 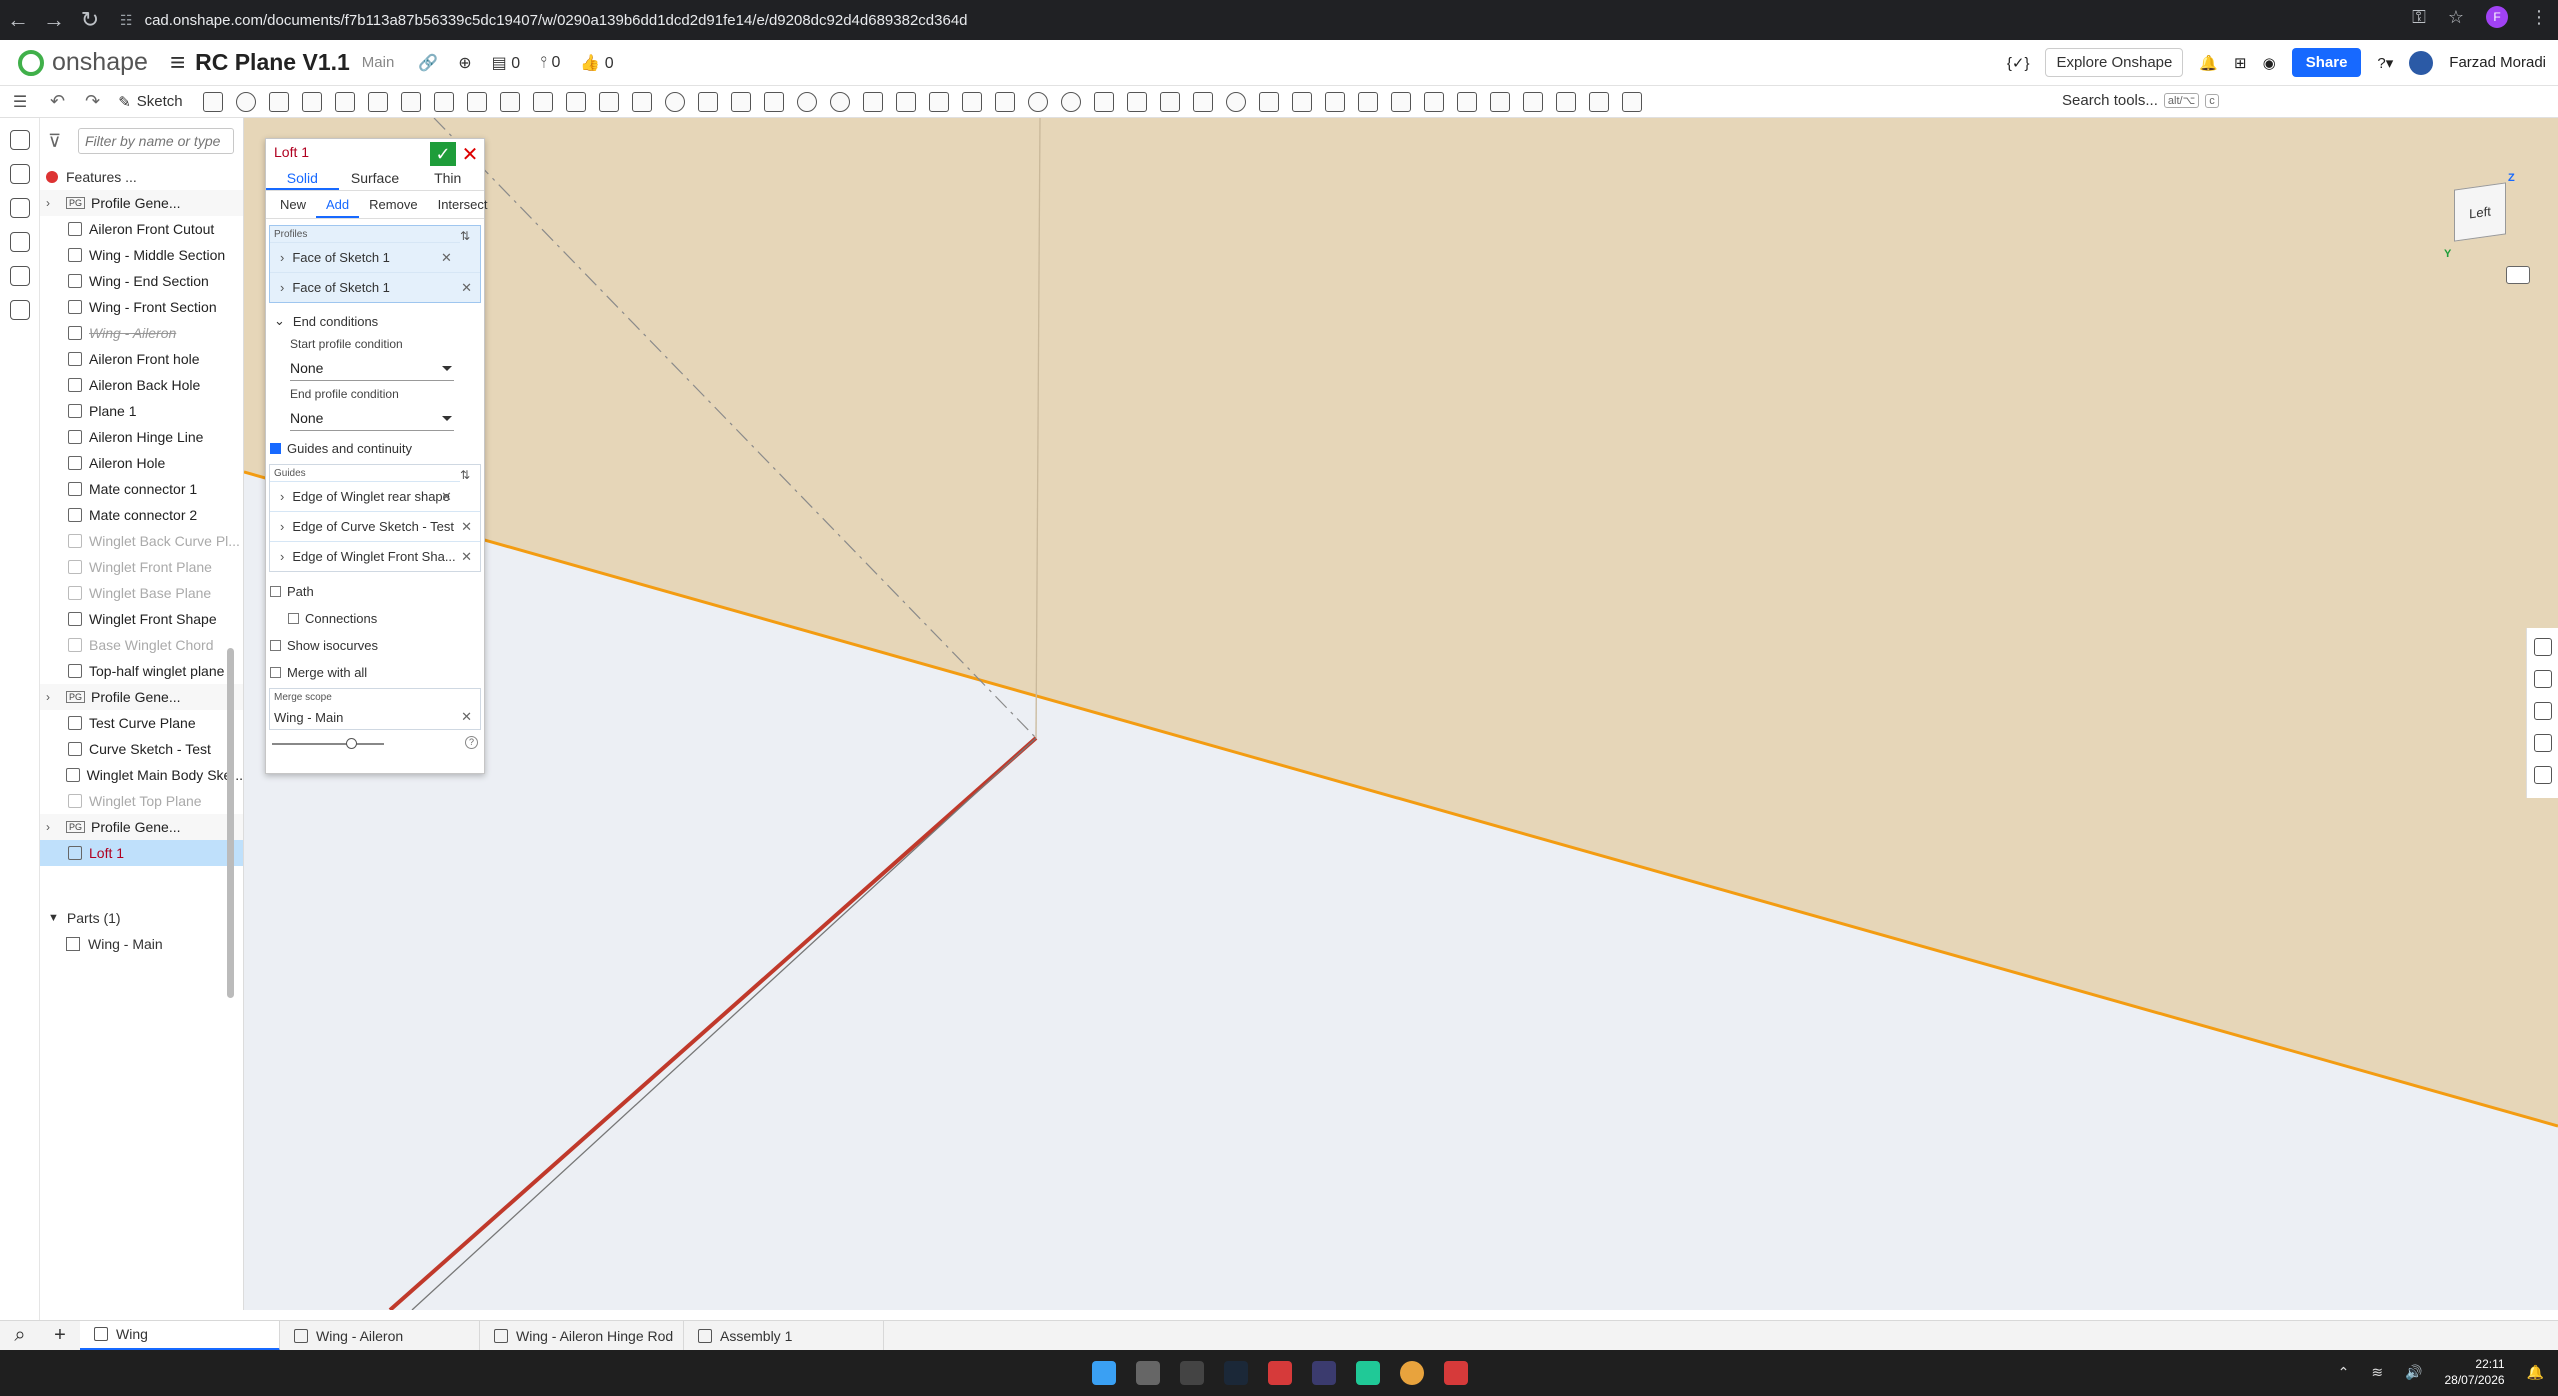 I want to click on feature-item: Loft 1, so click(x=141, y=853).